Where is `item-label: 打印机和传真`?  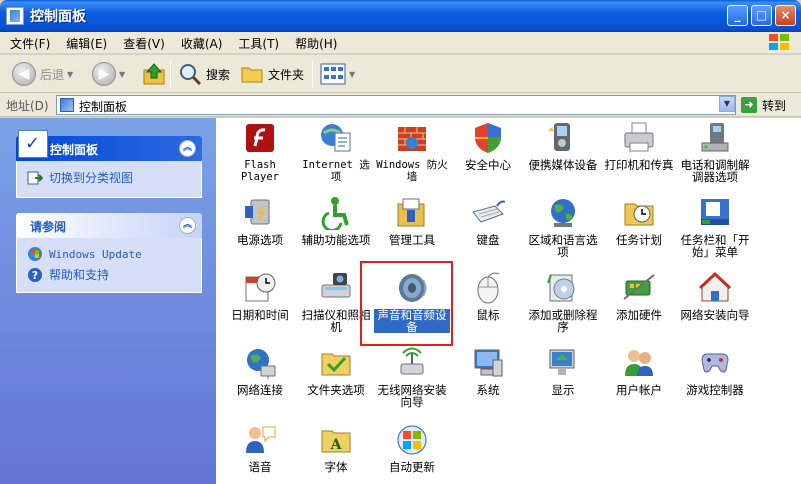 item-label: 打印机和传真 is located at coordinates (639, 165).